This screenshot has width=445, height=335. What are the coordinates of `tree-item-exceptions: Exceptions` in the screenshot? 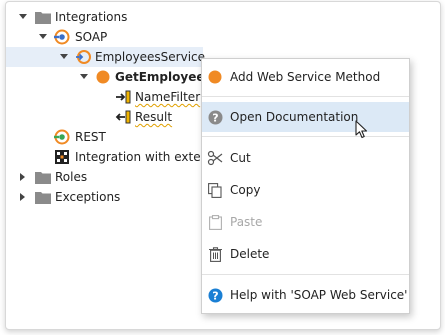 It's located at (106, 197).